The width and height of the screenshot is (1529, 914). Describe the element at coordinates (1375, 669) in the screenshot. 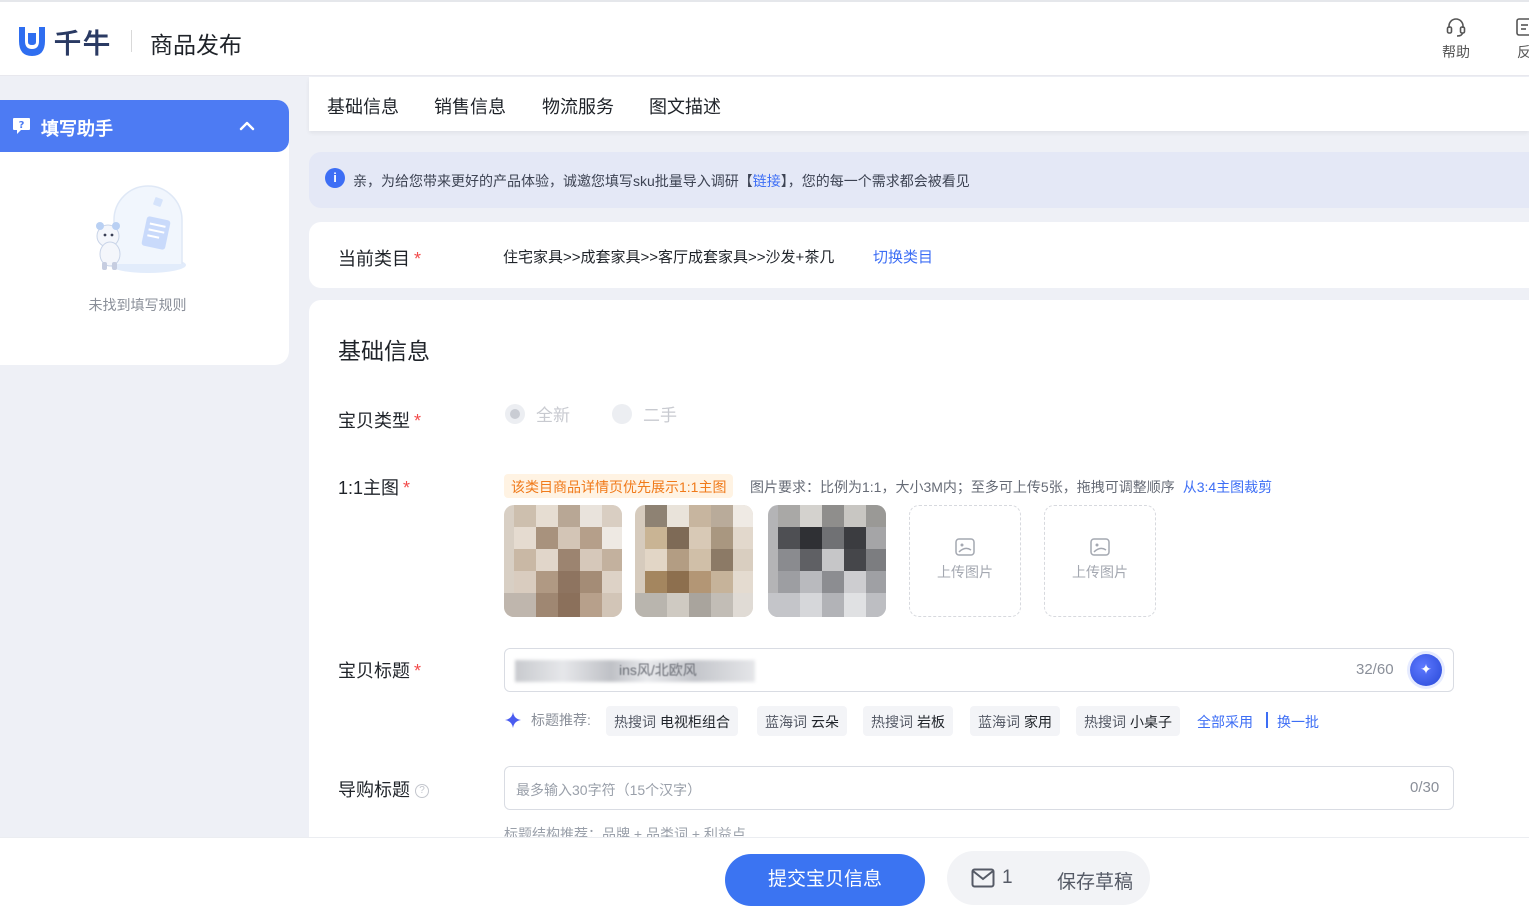

I see `title-char-count: 32/60` at that location.